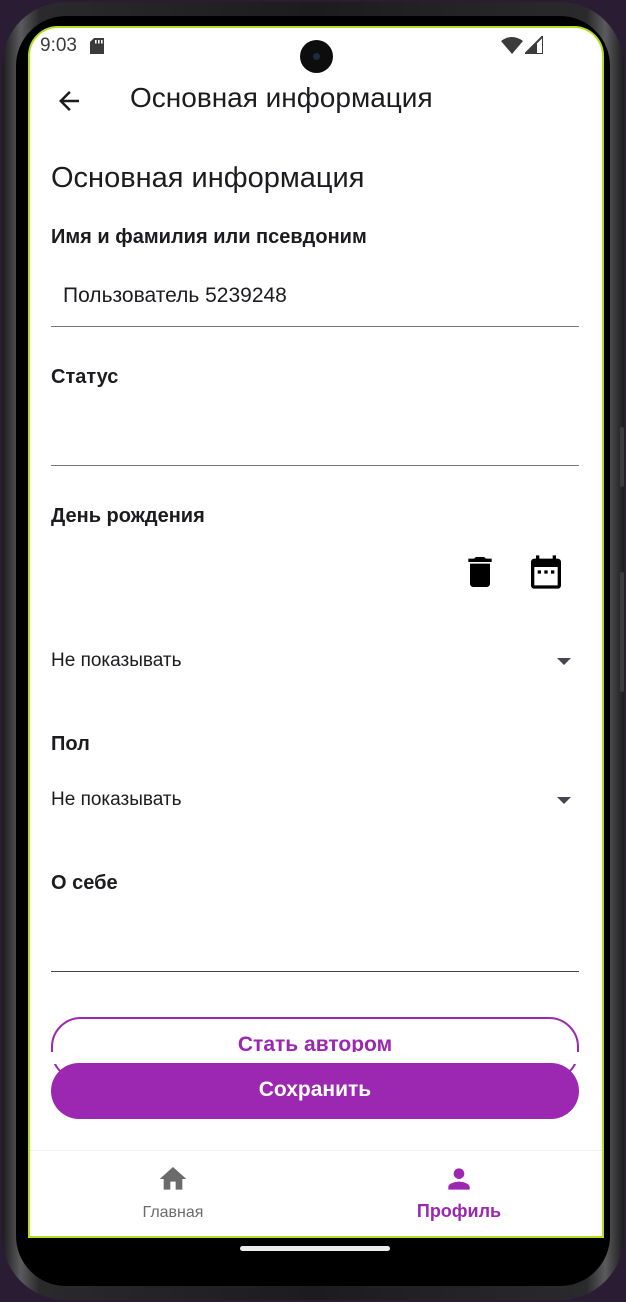  I want to click on save-label: Сохранить, so click(315, 1089).